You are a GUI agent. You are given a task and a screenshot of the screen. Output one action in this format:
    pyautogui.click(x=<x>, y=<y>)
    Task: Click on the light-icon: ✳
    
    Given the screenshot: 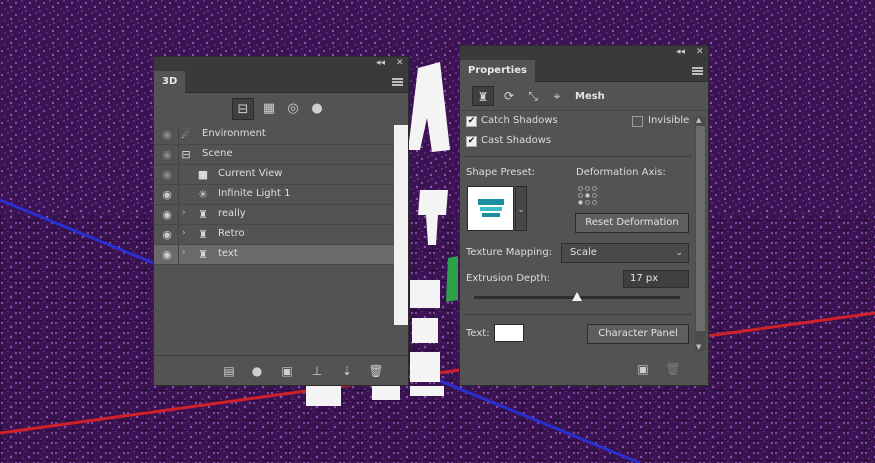 What is the action you would take?
    pyautogui.click(x=203, y=194)
    